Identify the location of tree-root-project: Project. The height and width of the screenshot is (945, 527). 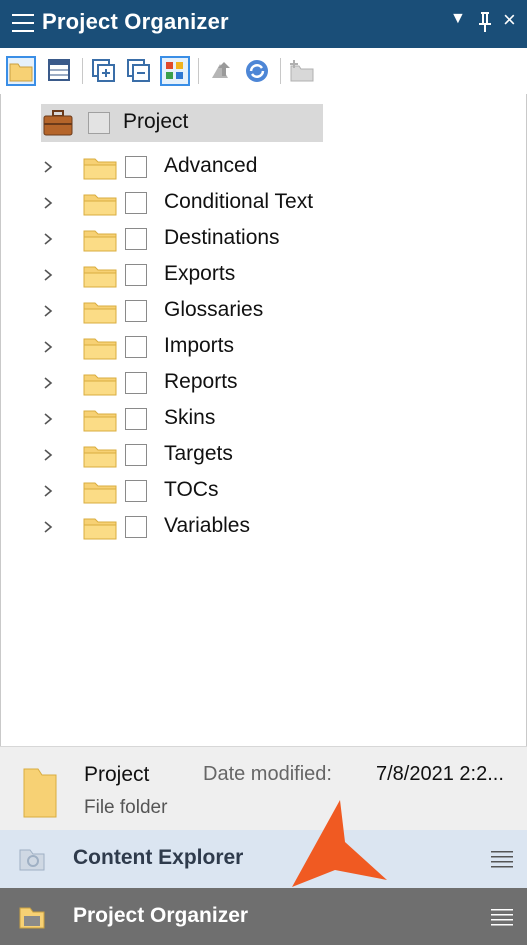
(182, 123).